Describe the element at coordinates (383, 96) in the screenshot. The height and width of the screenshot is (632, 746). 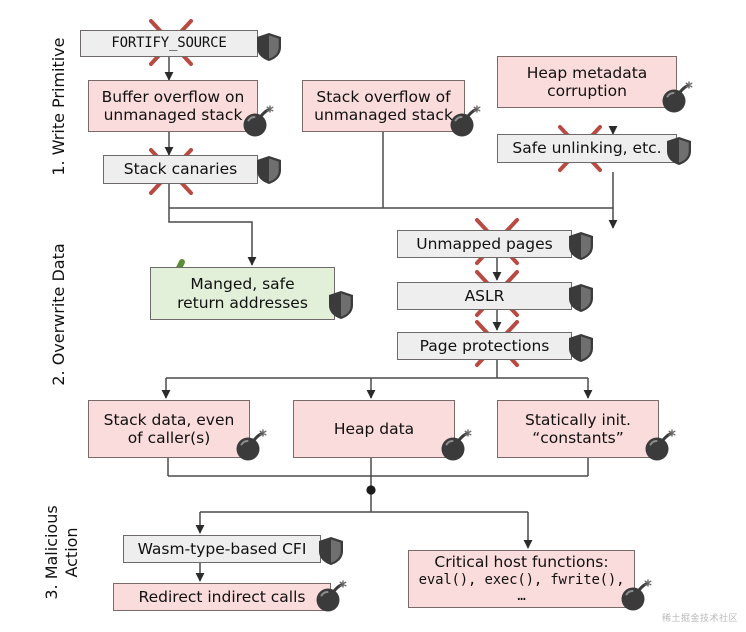
I see `node-stack-overflow-line1: Stack overflow of` at that location.